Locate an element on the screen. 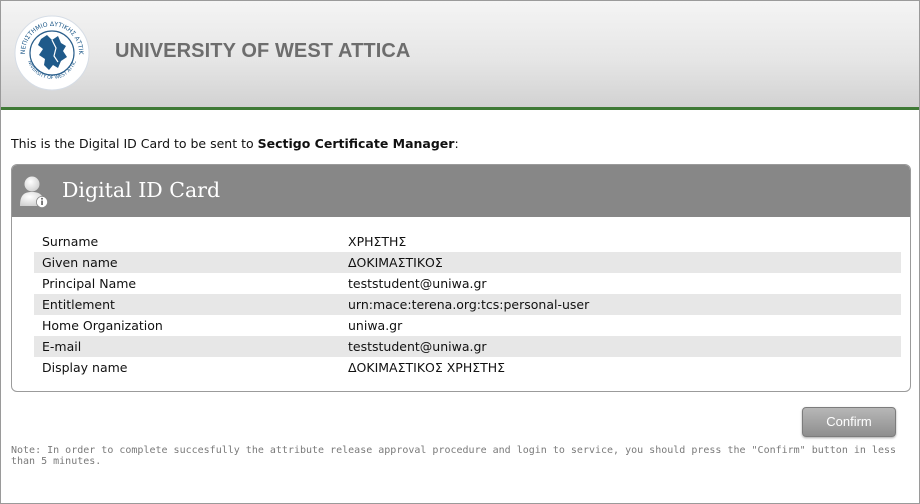  table-row: Given name ΔΟΚΙΜΑΣΤΙΚΟΣ is located at coordinates (467, 262).